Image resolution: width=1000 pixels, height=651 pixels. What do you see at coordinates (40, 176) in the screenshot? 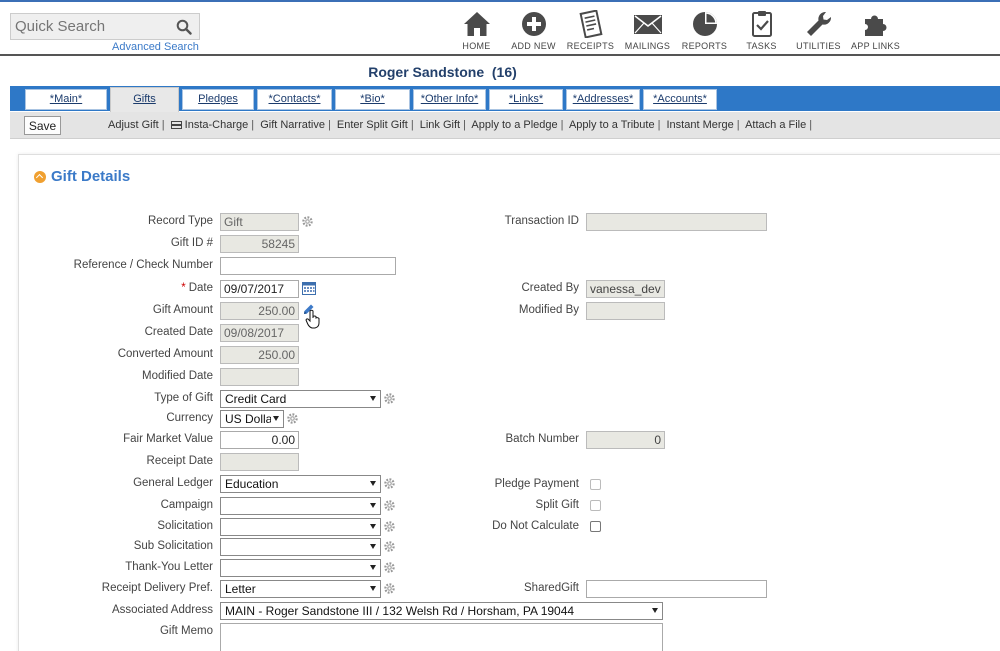
I see `collapse-icon` at bounding box center [40, 176].